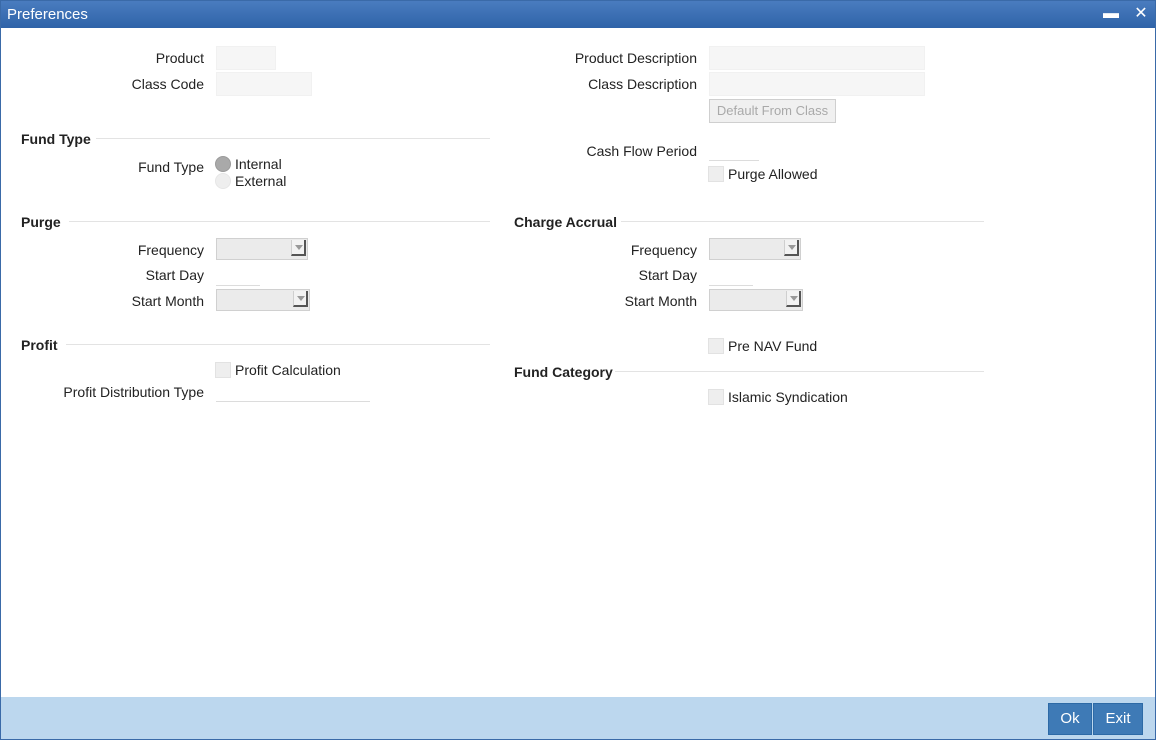 The width and height of the screenshot is (1156, 740). I want to click on charge-accrual-start-month-label: Start Month, so click(660, 301).